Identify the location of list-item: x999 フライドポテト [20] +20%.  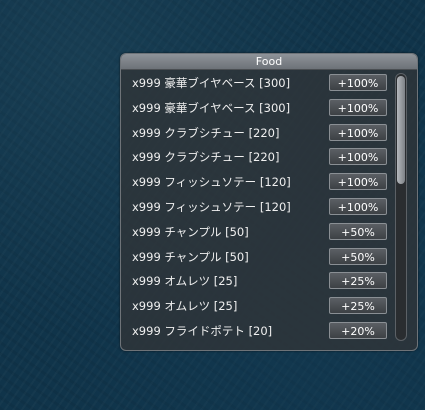
(256, 330).